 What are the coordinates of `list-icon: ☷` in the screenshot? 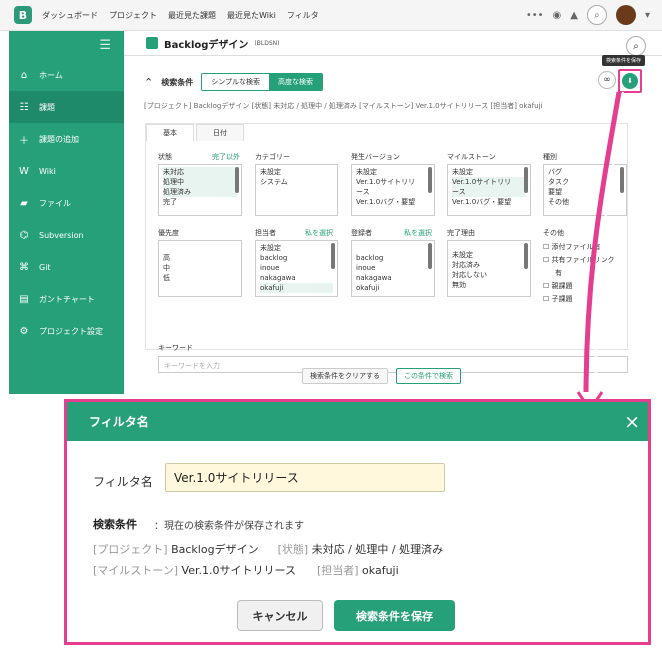 It's located at (24, 107).